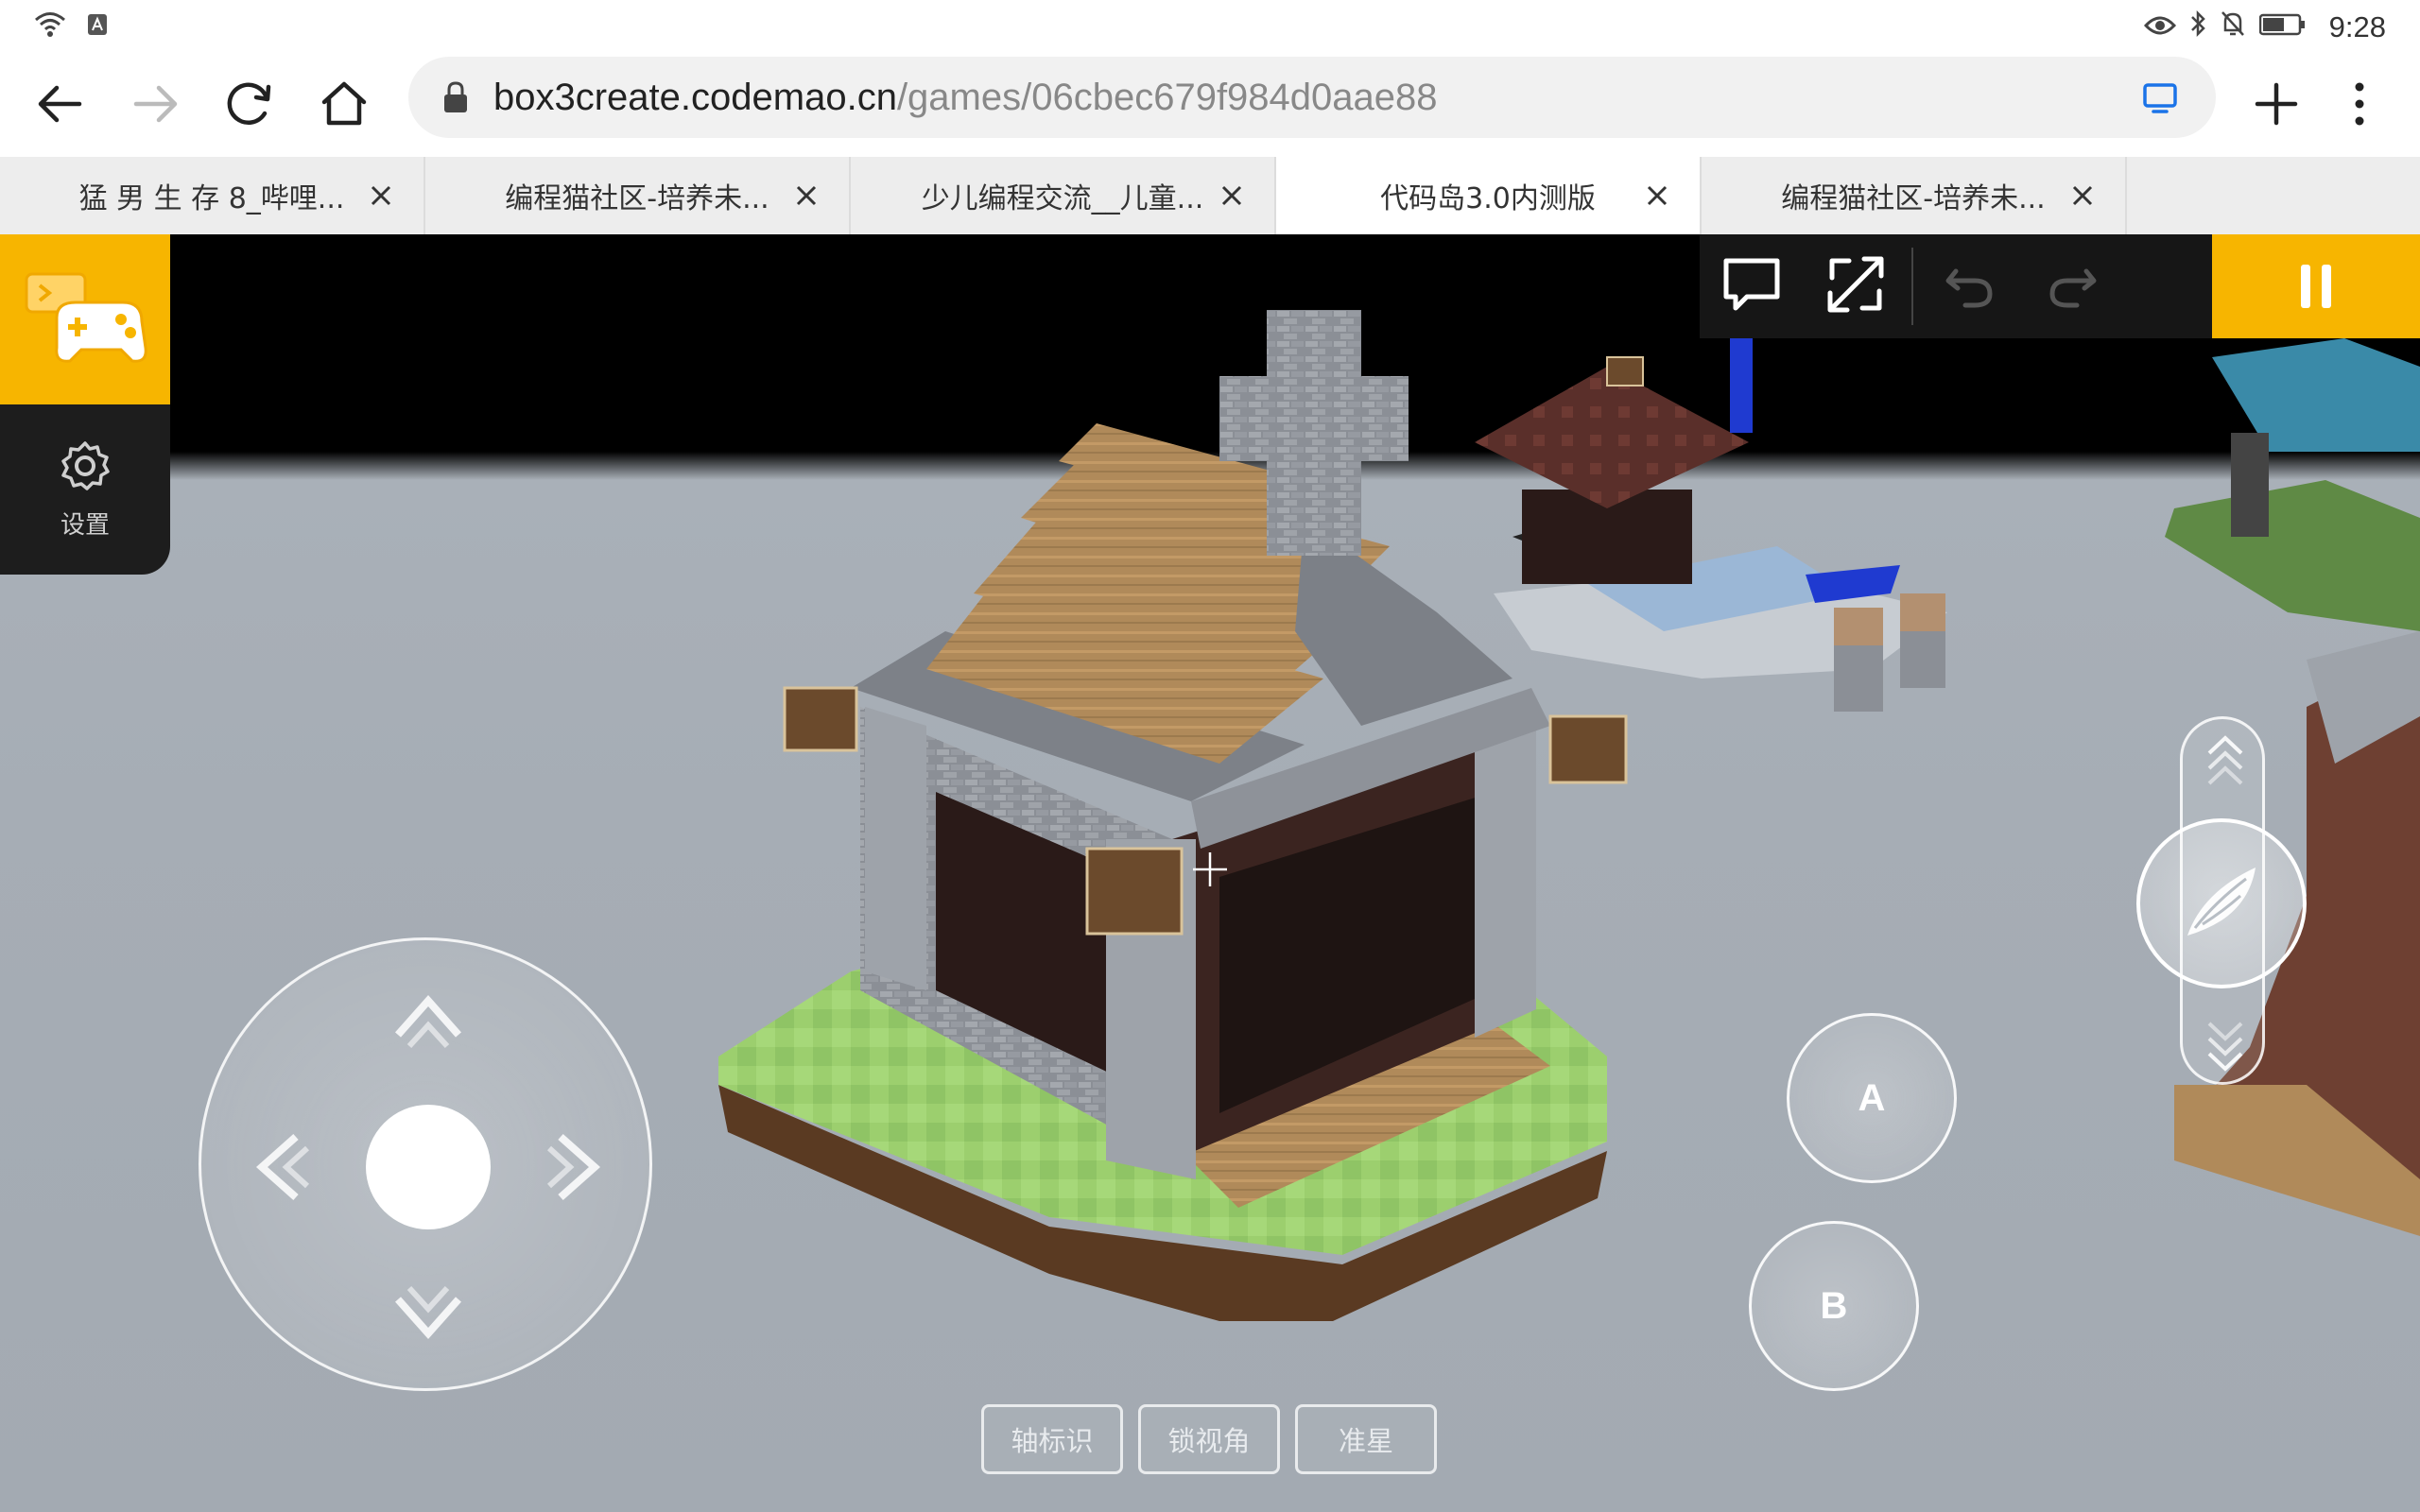 This screenshot has width=2420, height=1512. I want to click on far-banner, so click(1741, 385).